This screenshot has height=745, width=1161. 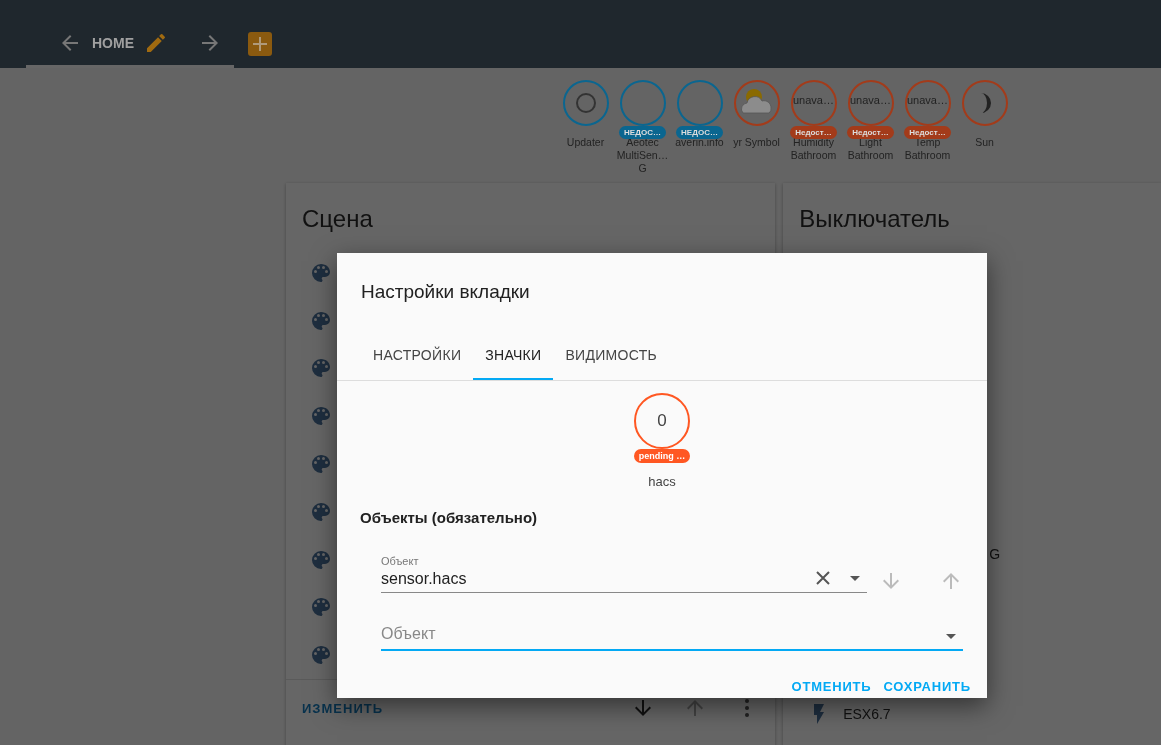 What do you see at coordinates (449, 518) in the screenshot?
I see `section-title: Объекты (обязательно)` at bounding box center [449, 518].